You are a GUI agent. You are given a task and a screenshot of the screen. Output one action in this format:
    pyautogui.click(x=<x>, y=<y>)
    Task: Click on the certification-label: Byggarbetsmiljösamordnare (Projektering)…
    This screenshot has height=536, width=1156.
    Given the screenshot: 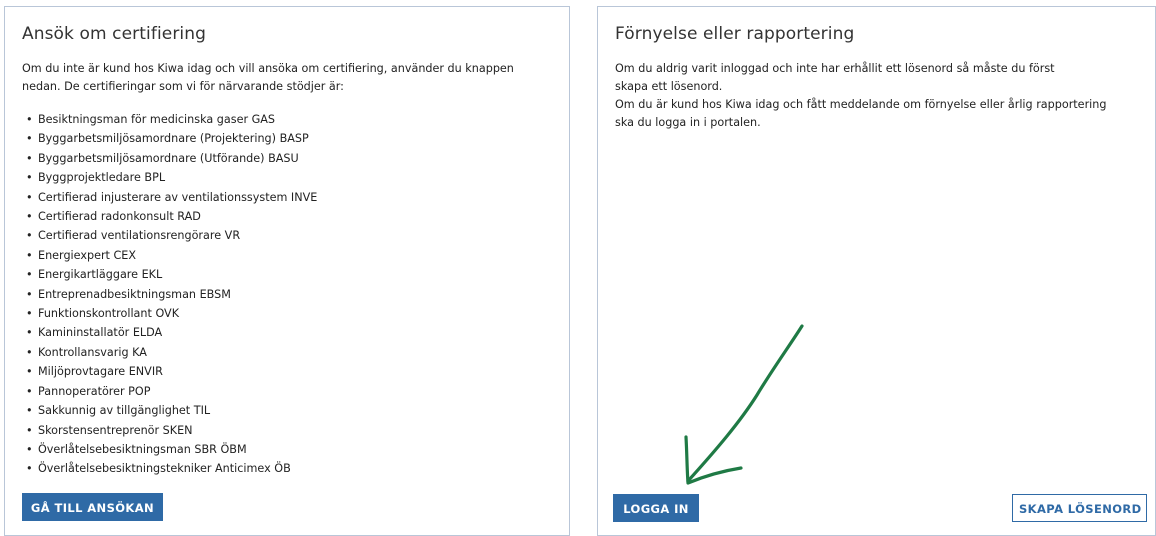 What is the action you would take?
    pyautogui.click(x=173, y=139)
    